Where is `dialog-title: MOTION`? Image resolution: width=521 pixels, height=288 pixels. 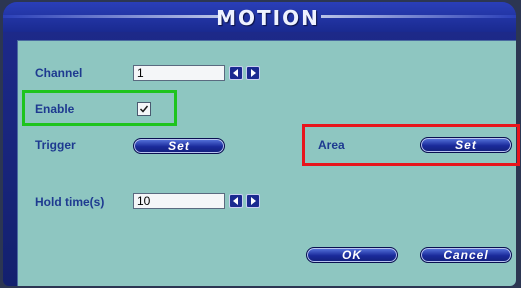 dialog-title: MOTION is located at coordinates (268, 18).